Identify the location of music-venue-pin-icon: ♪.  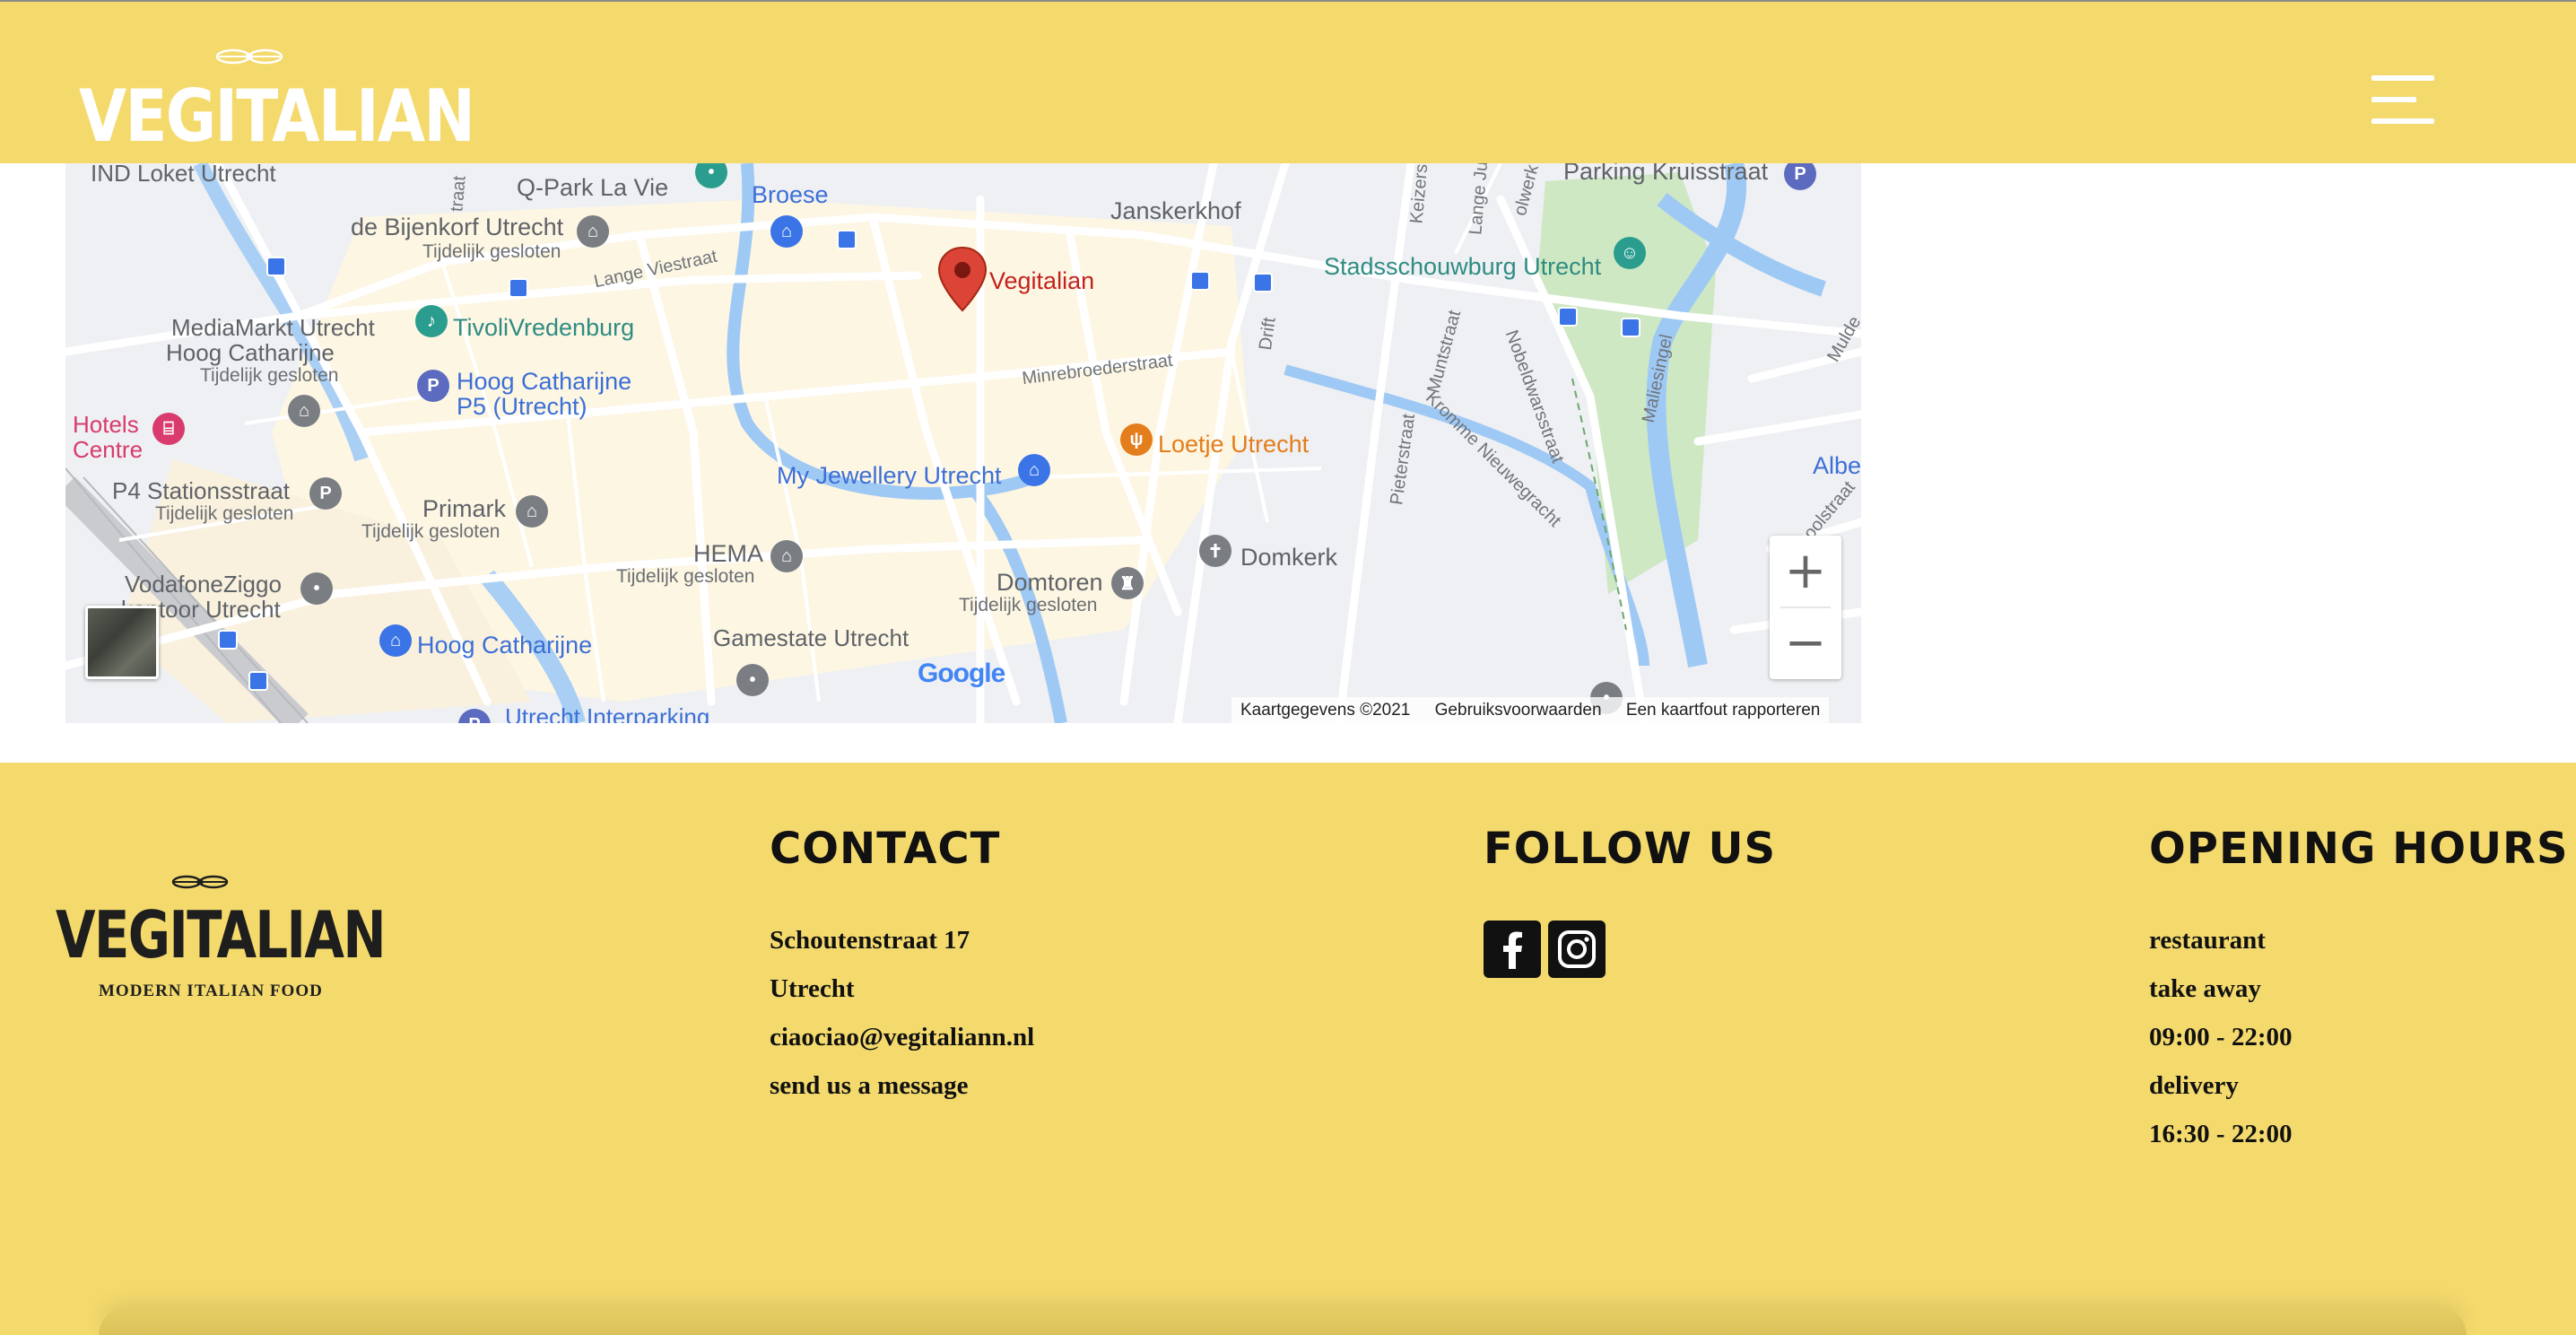
(431, 321).